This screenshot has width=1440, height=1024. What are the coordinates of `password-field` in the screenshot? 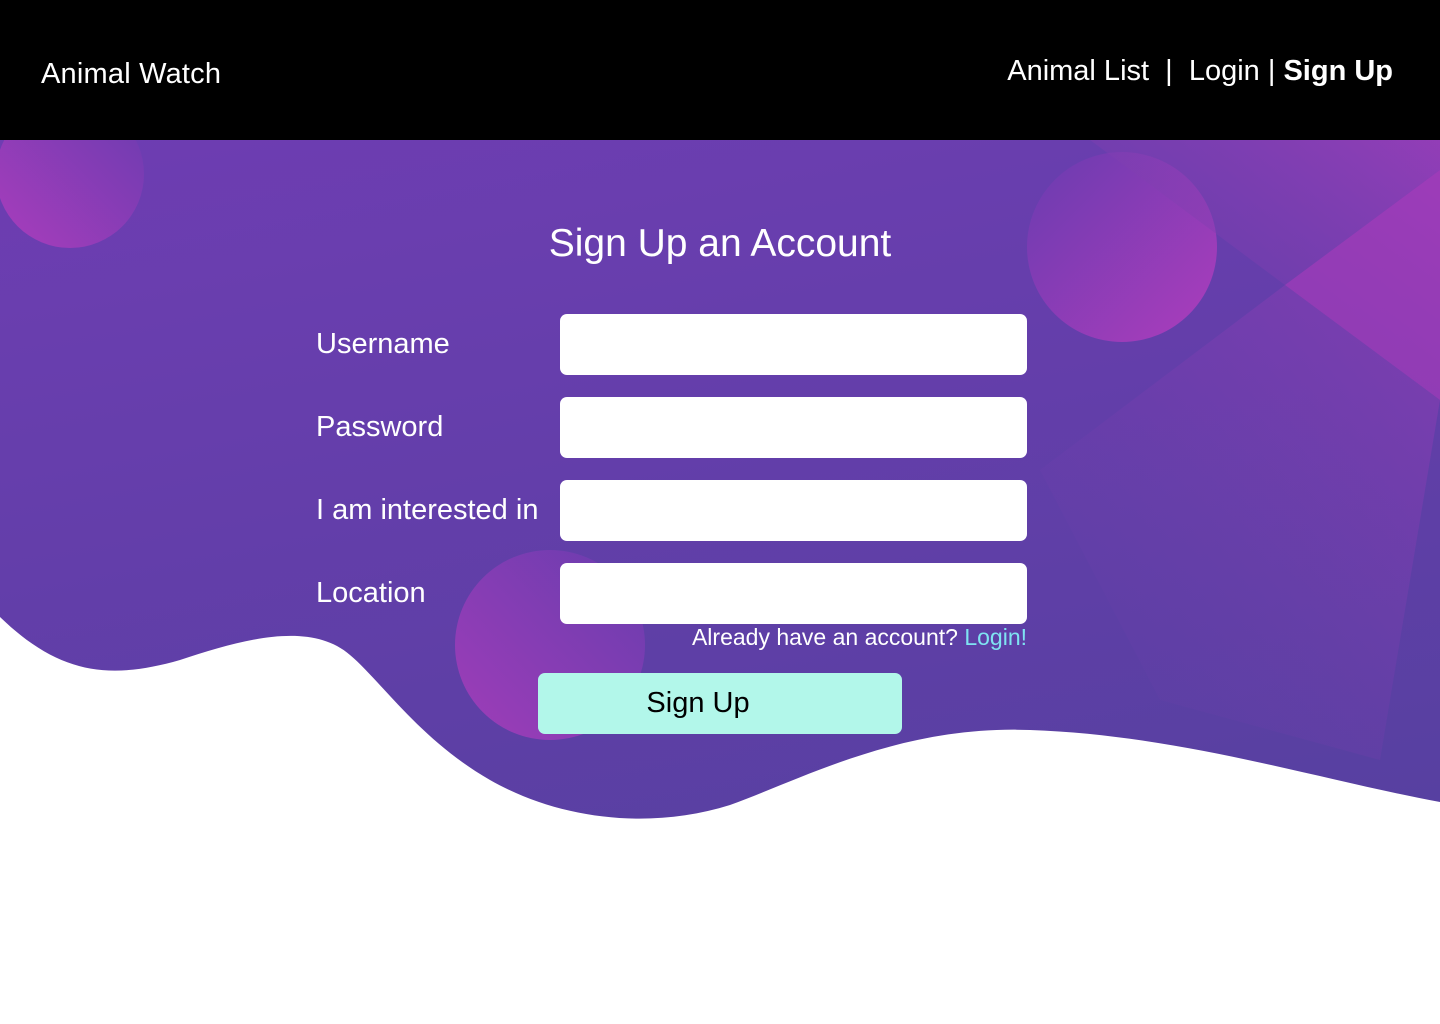 It's located at (793, 427).